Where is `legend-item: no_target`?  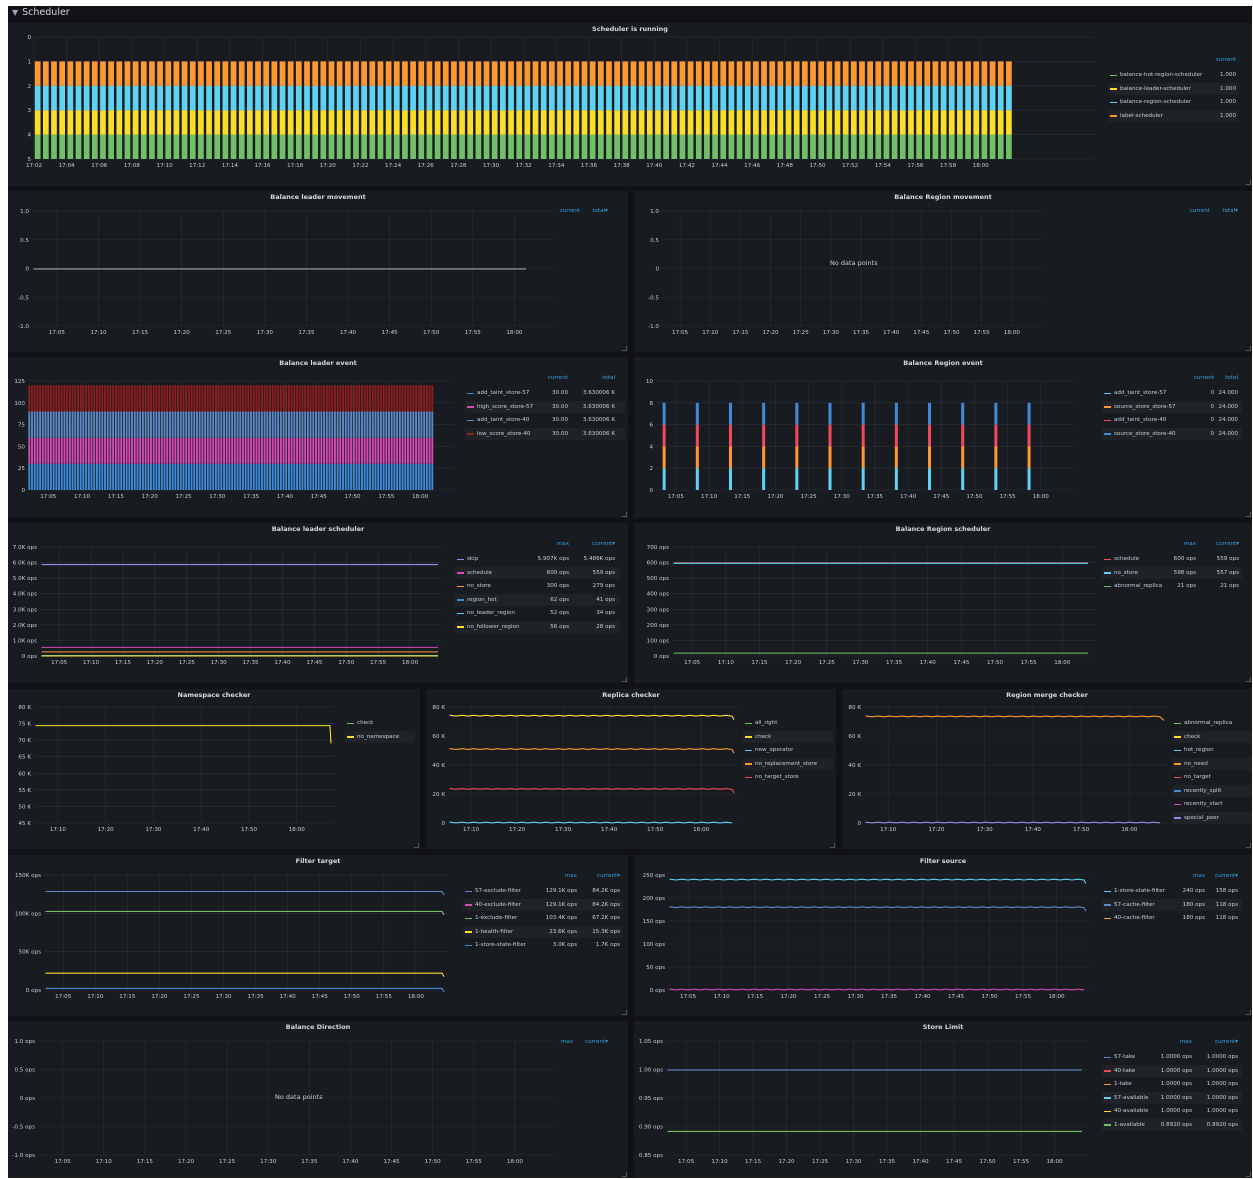
legend-item: no_target is located at coordinates (1212, 777).